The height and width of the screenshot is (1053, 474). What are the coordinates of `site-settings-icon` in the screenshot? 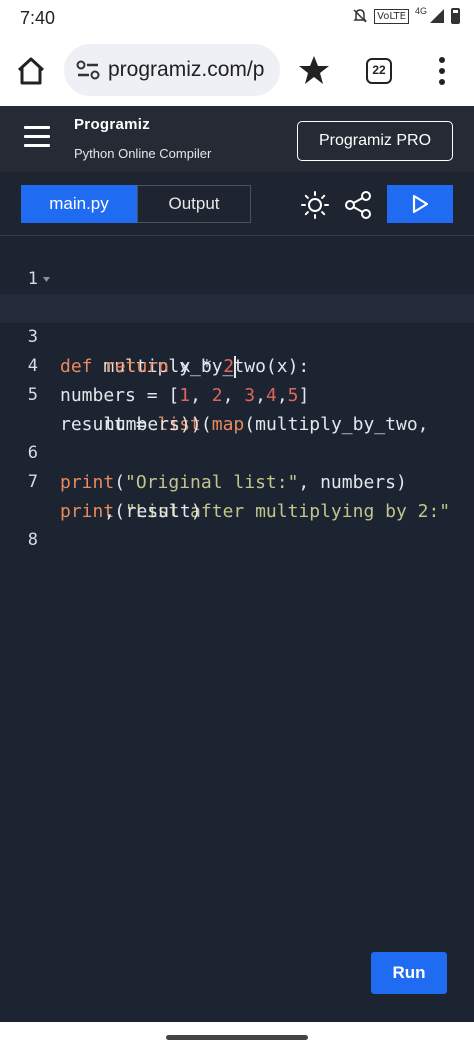 It's located at (88, 70).